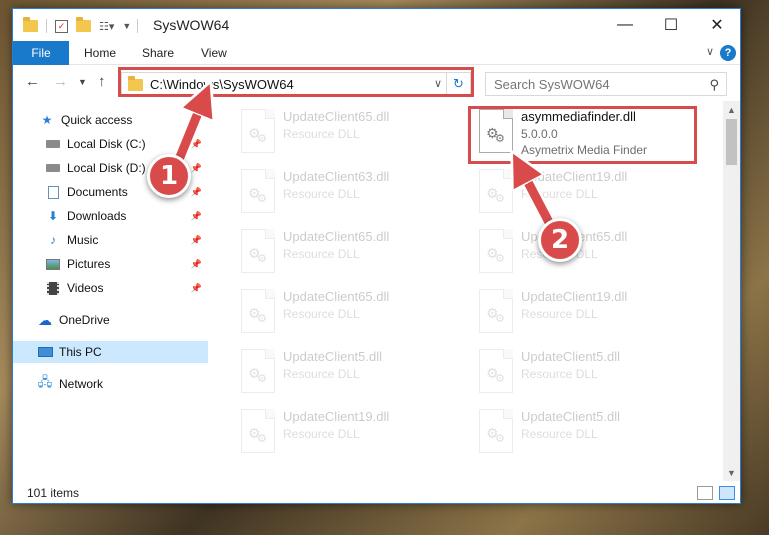 Image resolution: width=769 pixels, height=535 pixels. Describe the element at coordinates (82, 82) in the screenshot. I see `recent-locations-icon: ▼` at that location.